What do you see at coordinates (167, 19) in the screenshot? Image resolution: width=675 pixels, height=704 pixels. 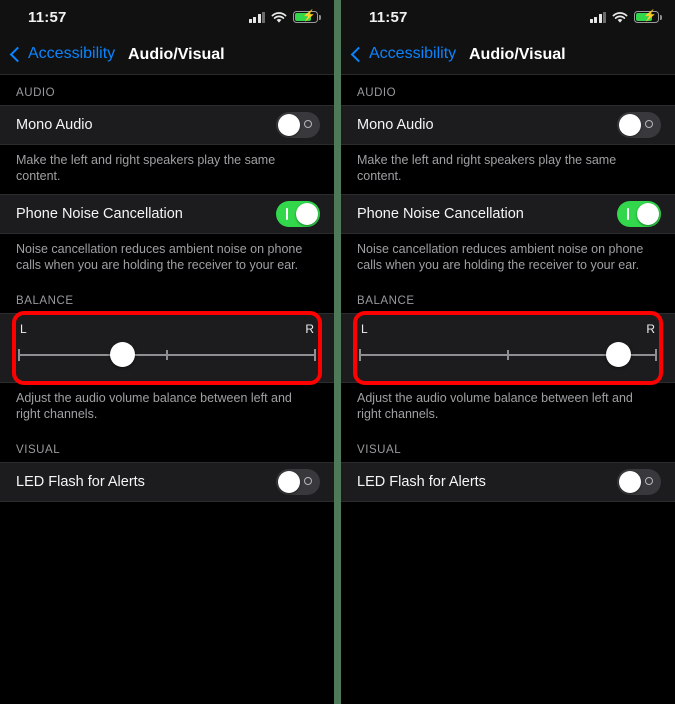 I see `status-bar-left: 11:57 ⚡` at bounding box center [167, 19].